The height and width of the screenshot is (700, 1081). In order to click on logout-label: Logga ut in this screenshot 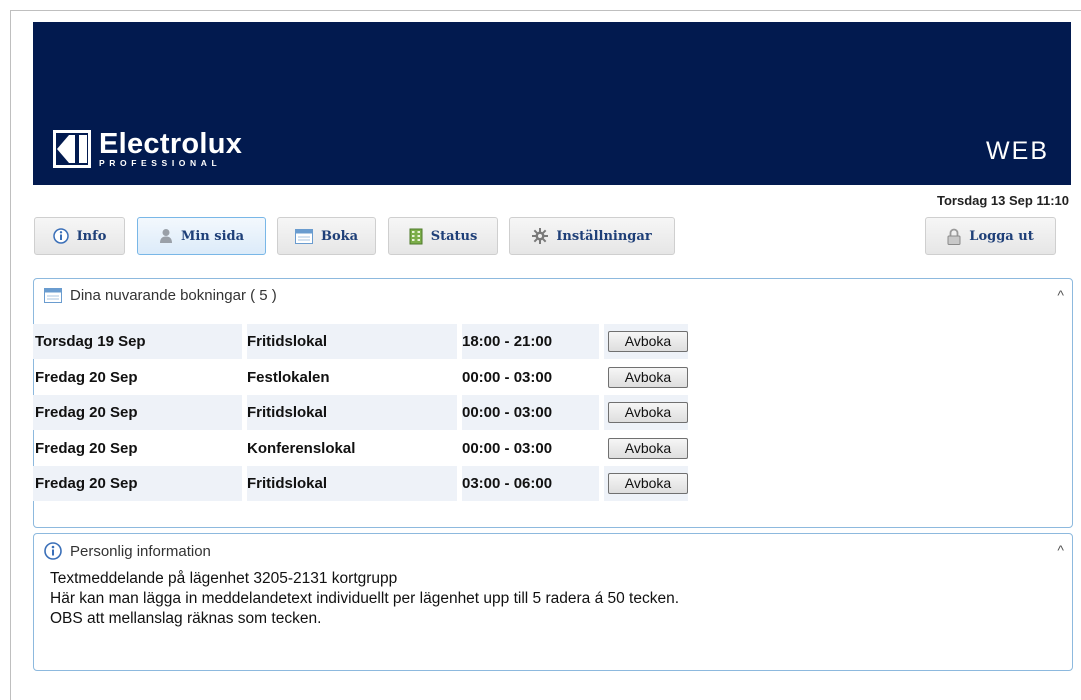, I will do `click(1001, 236)`.